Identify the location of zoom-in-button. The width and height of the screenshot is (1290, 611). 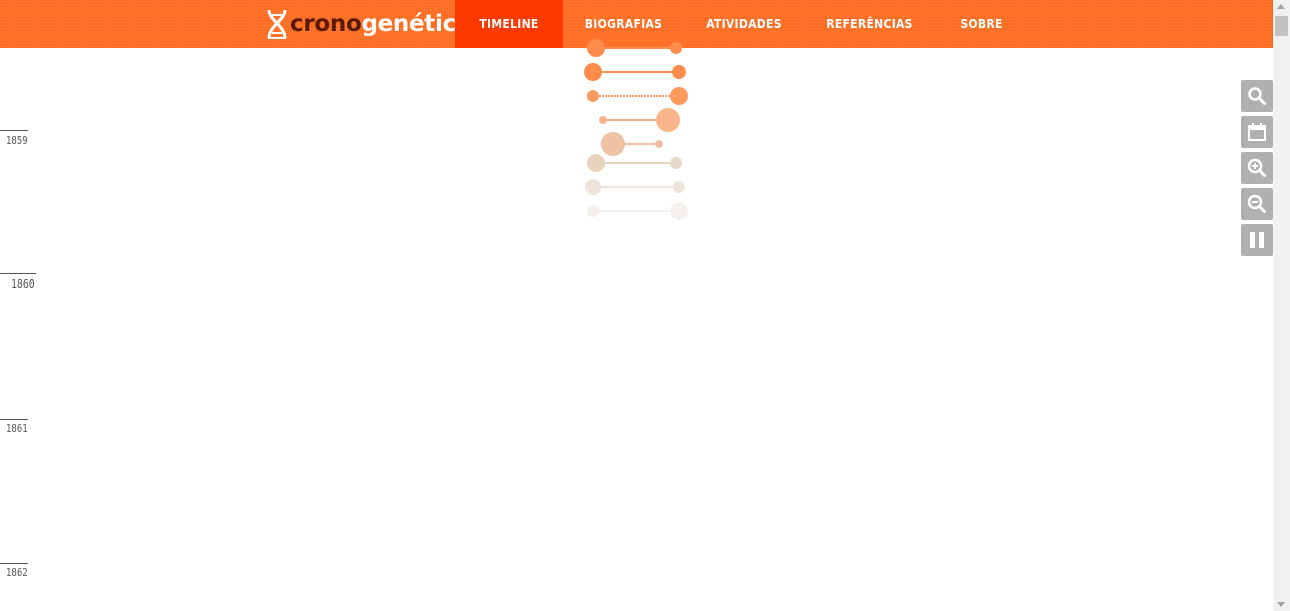
(1257, 168).